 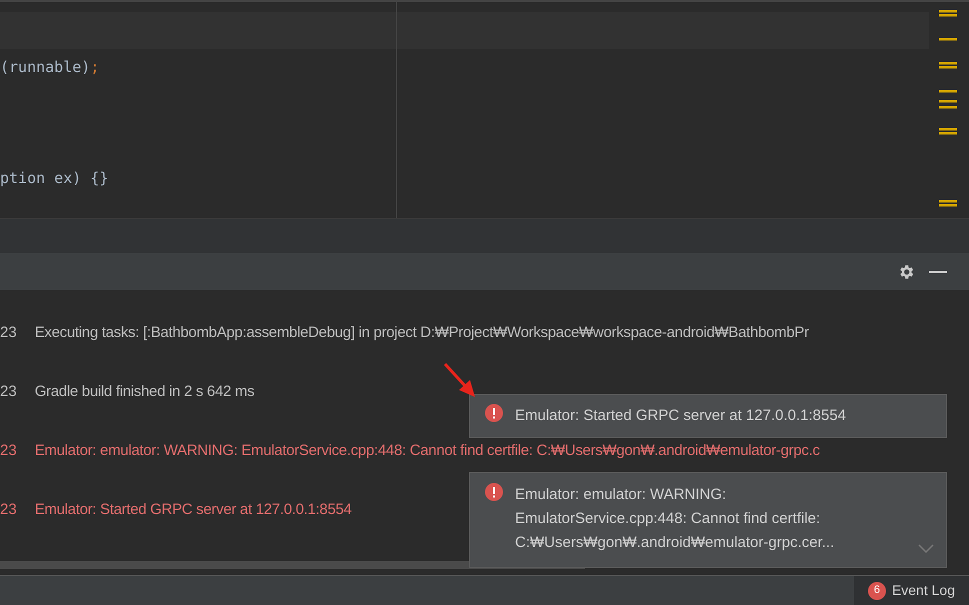 What do you see at coordinates (144, 392) in the screenshot?
I see `log-message: Gradle build finished in 2 s 642 ms` at bounding box center [144, 392].